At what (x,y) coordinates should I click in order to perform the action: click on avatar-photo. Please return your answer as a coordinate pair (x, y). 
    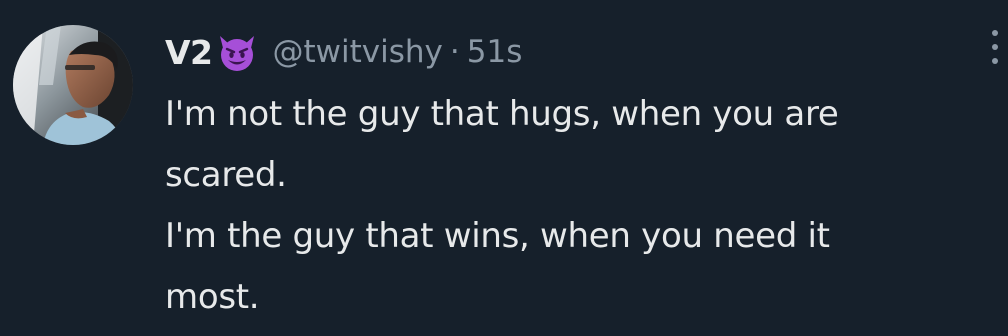
    Looking at the image, I should click on (73, 85).